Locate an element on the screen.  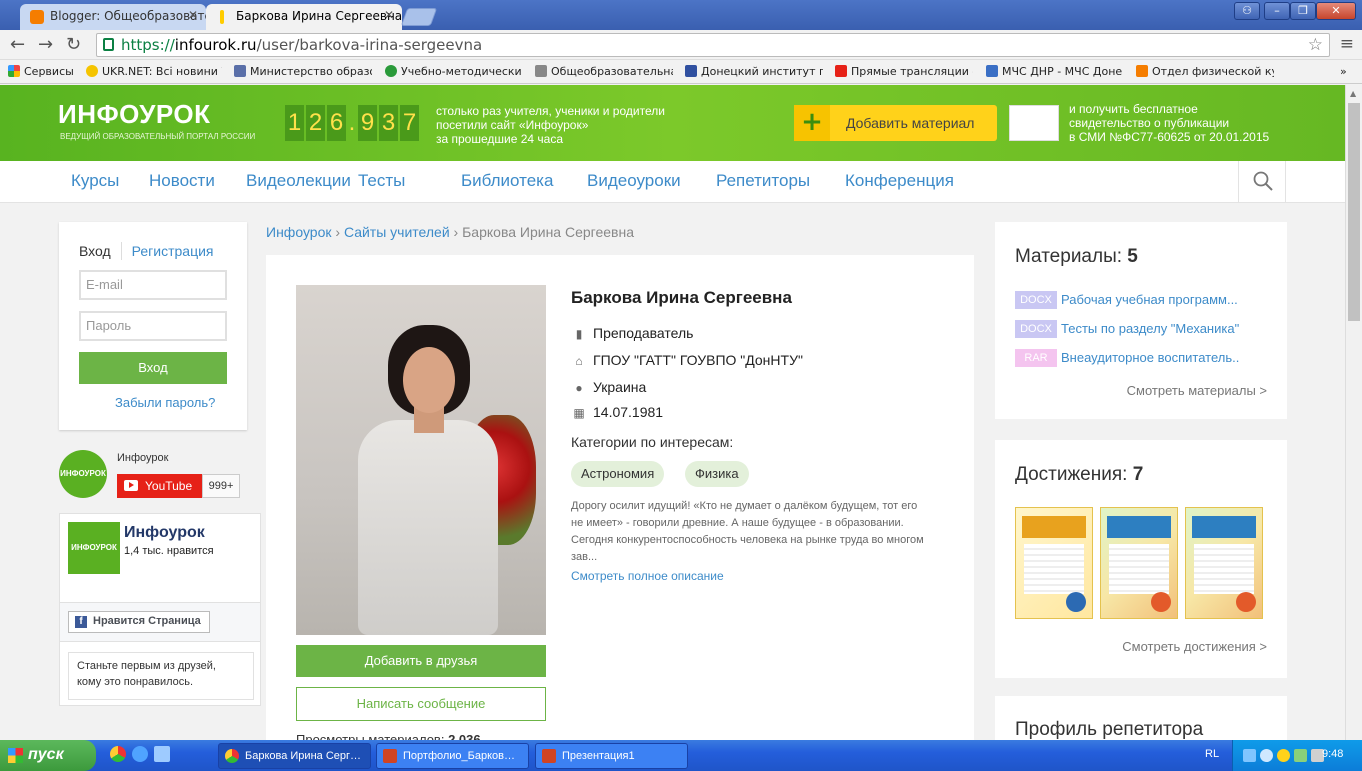
nav-tutors: Репетиторы is located at coordinates (763, 181).